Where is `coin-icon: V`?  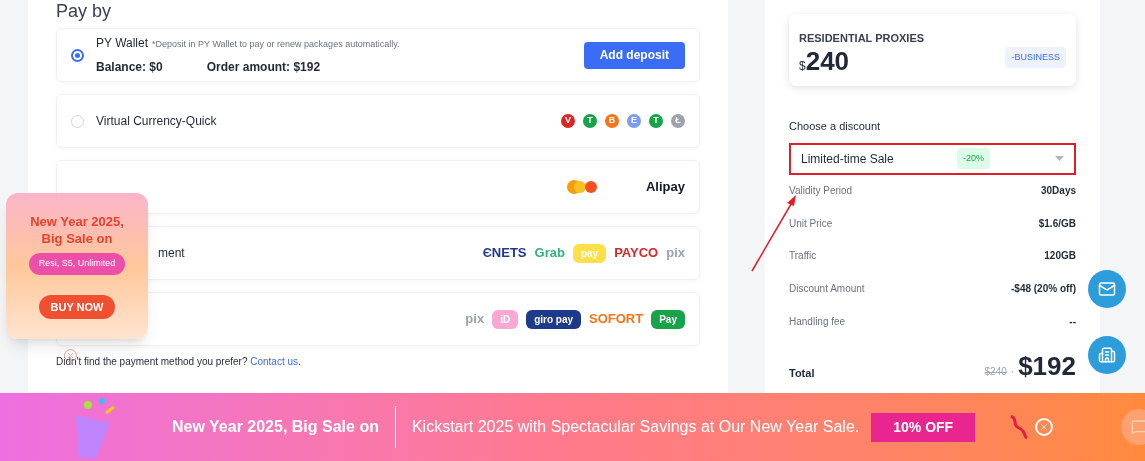
coin-icon: V is located at coordinates (568, 121).